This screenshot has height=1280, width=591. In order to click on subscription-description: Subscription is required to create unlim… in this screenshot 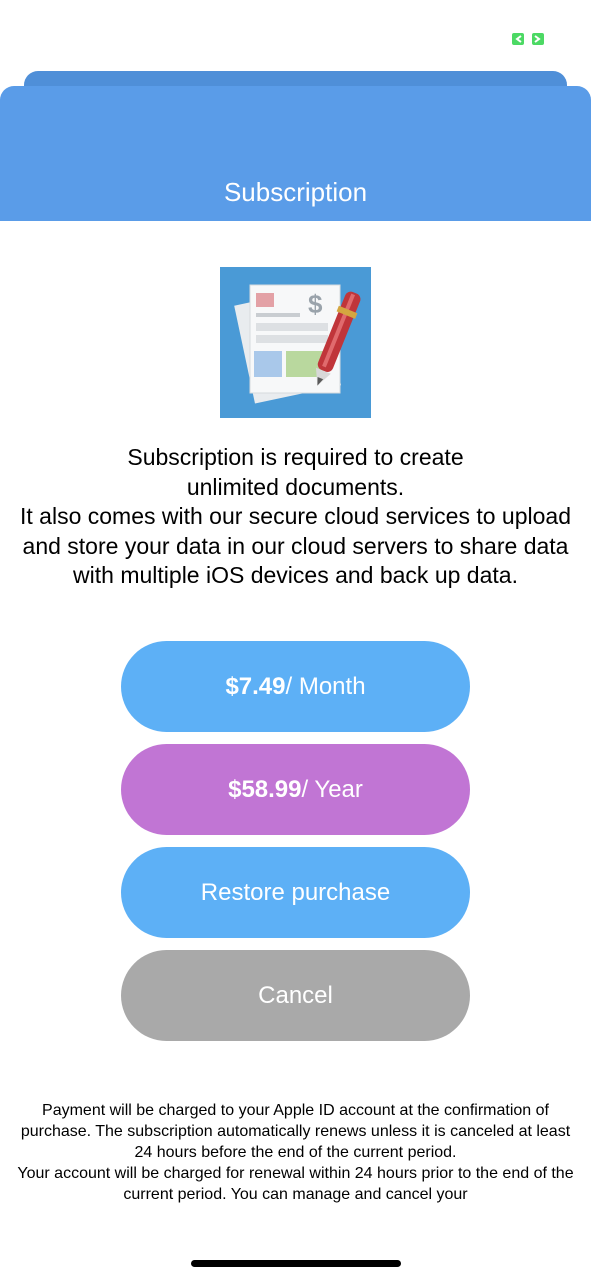, I will do `click(295, 516)`.